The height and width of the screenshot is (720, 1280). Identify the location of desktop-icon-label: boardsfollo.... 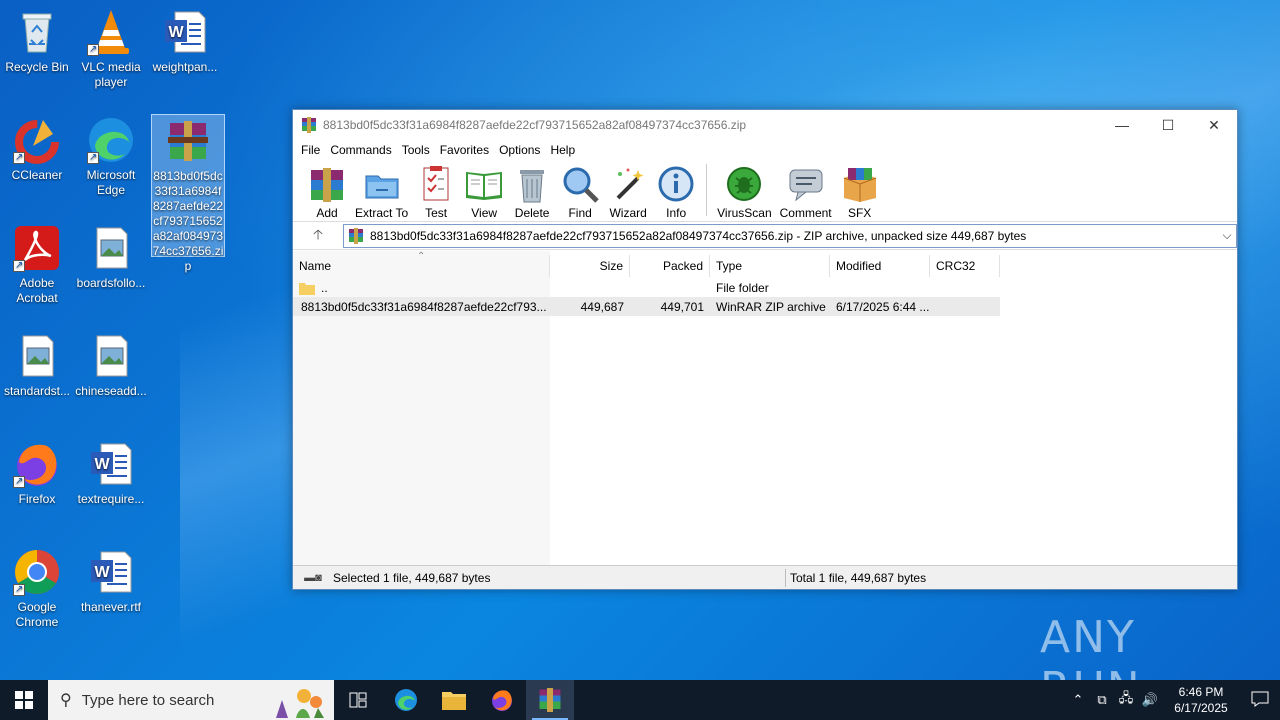
(111, 283).